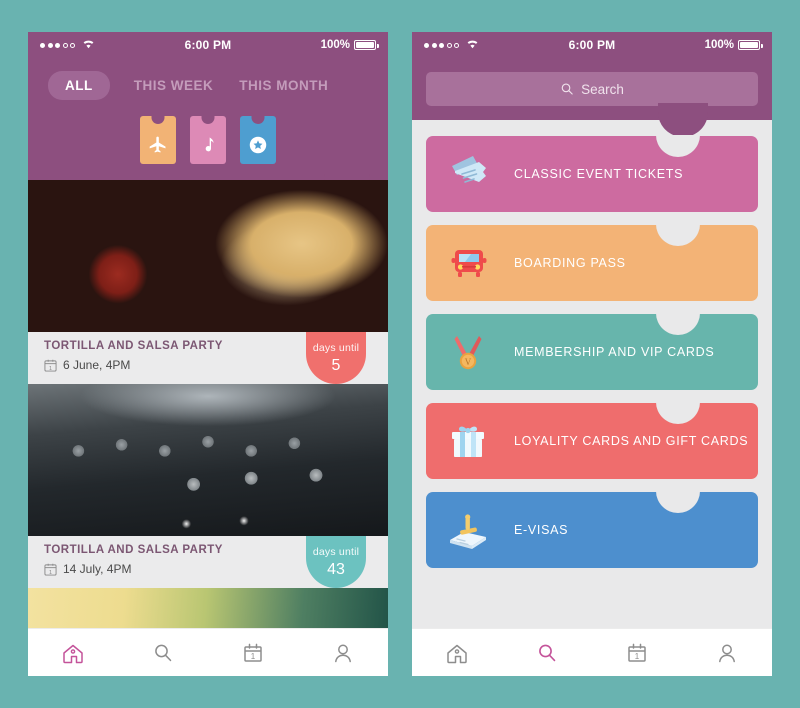 Image resolution: width=800 pixels, height=708 pixels. Describe the element at coordinates (79, 85) in the screenshot. I see `filter-tab-all: ALL` at that location.